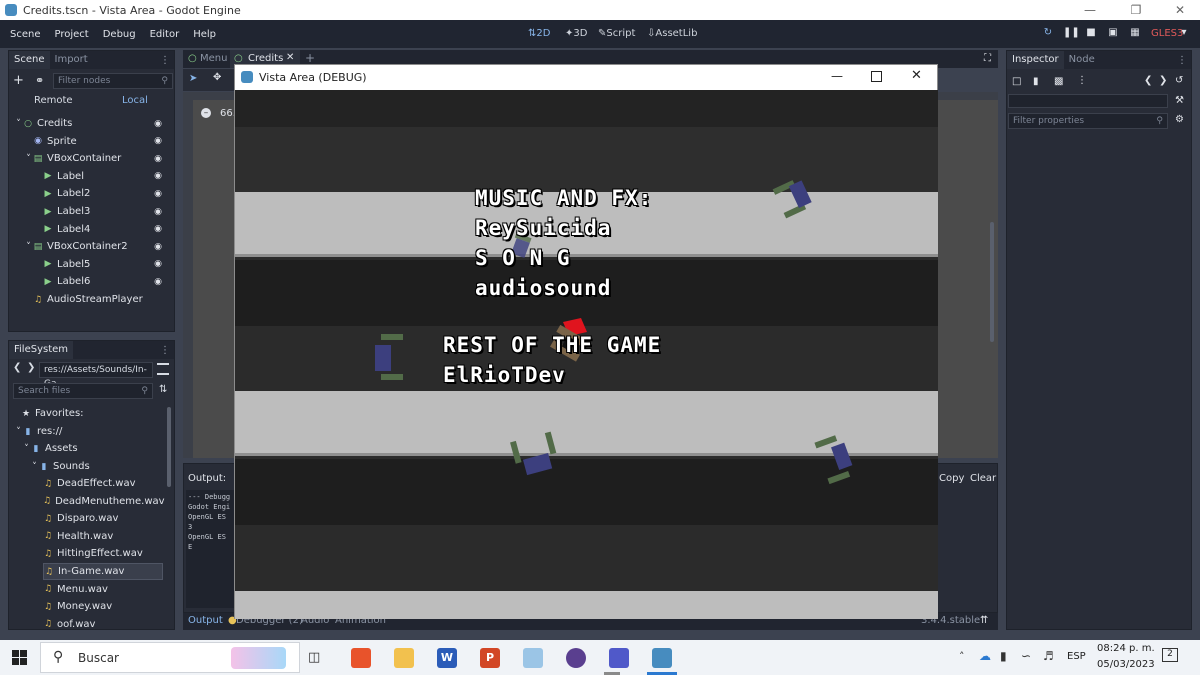  Describe the element at coordinates (314, 657) in the screenshot. I see `task-view-icon: ◫` at that location.